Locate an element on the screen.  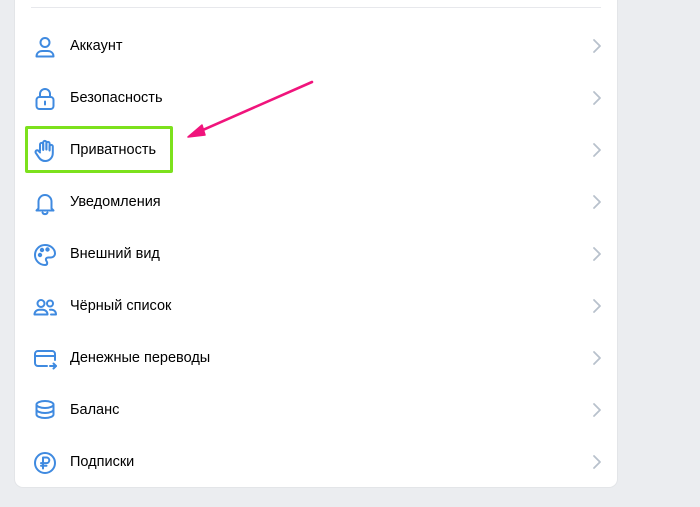
menu-item-blacklist: Чёрный список is located at coordinates (316, 306).